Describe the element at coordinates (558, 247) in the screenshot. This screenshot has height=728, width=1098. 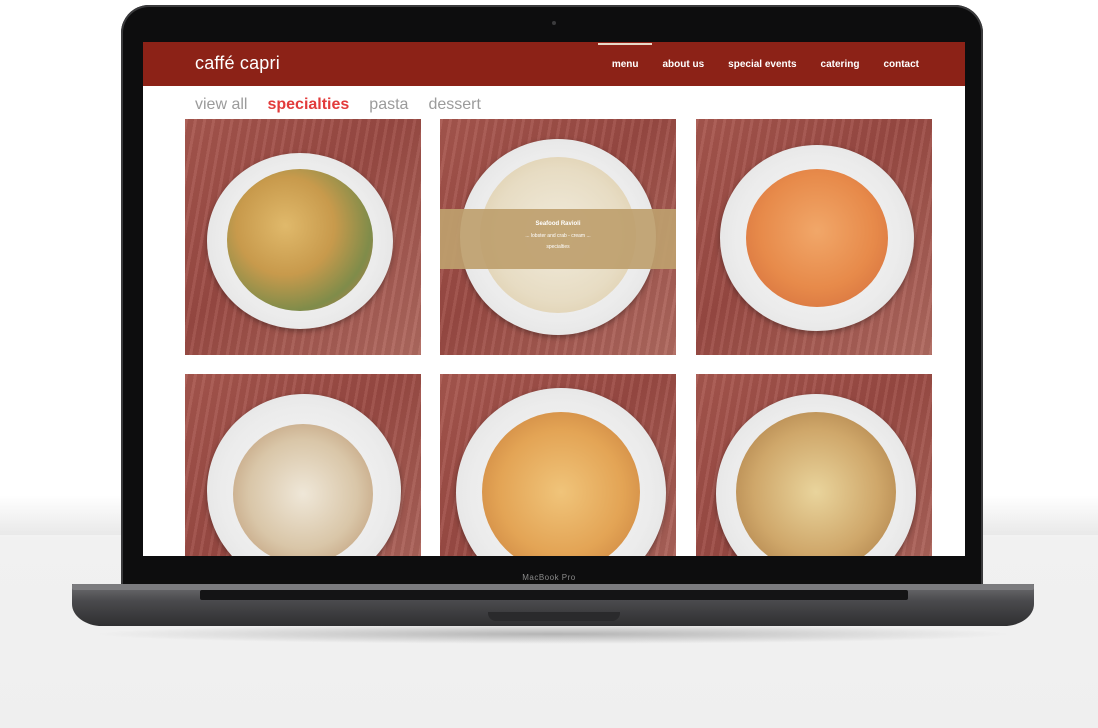
I see `dish-category: specialties` at that location.